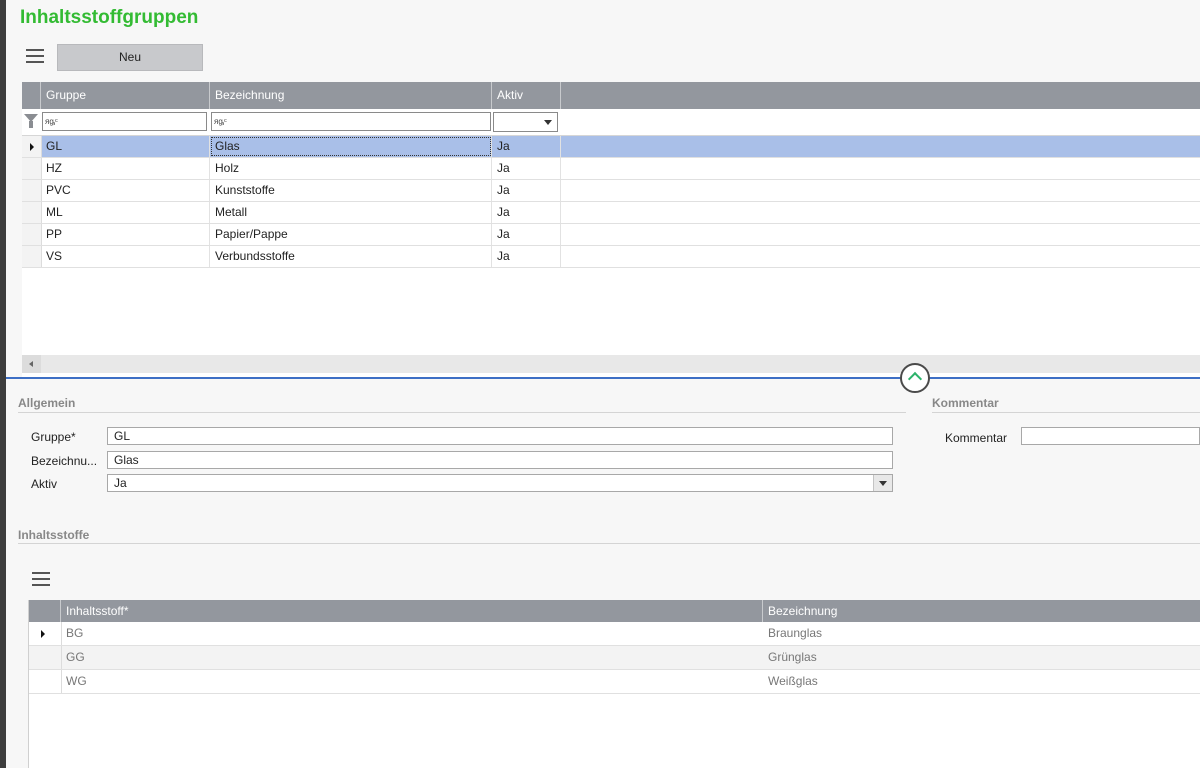 The width and height of the screenshot is (1200, 768). I want to click on cell-bezeichnung: Weißglas, so click(981, 681).